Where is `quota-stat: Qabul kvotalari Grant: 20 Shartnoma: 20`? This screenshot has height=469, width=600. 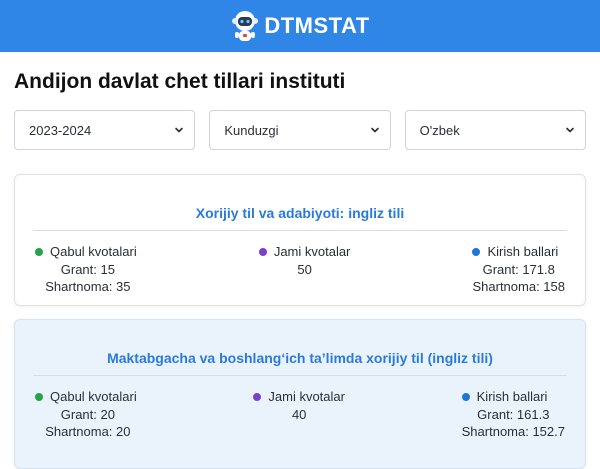 quota-stat: Qabul kvotalari Grant: 20 Shartnoma: 20 is located at coordinates (86, 414).